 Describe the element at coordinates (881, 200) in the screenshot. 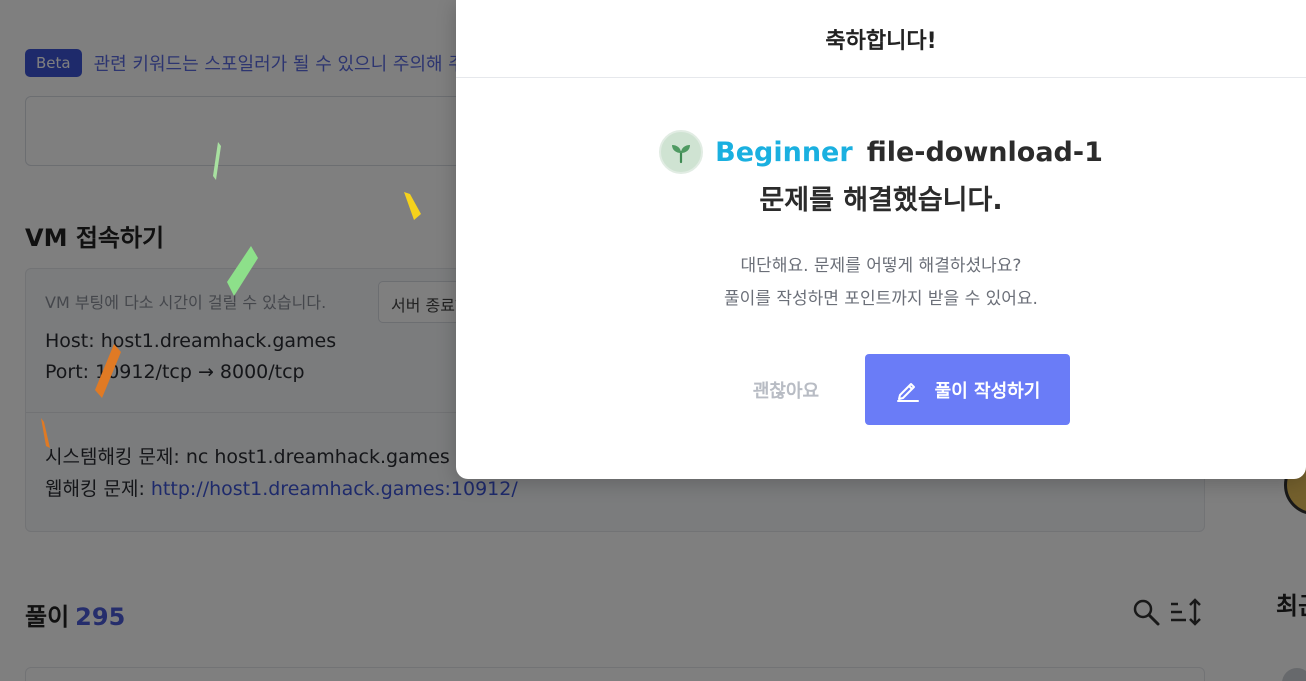

I see `solved-message: 문제를 해결했습니다.` at that location.